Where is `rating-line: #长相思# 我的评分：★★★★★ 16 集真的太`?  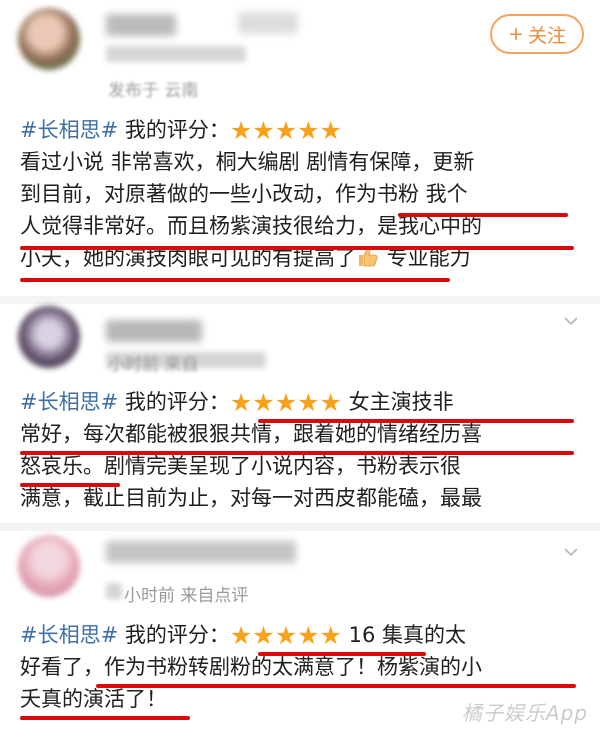 rating-line: #长相思# 我的评分：★★★★★ 16 集真的太 is located at coordinates (301, 635).